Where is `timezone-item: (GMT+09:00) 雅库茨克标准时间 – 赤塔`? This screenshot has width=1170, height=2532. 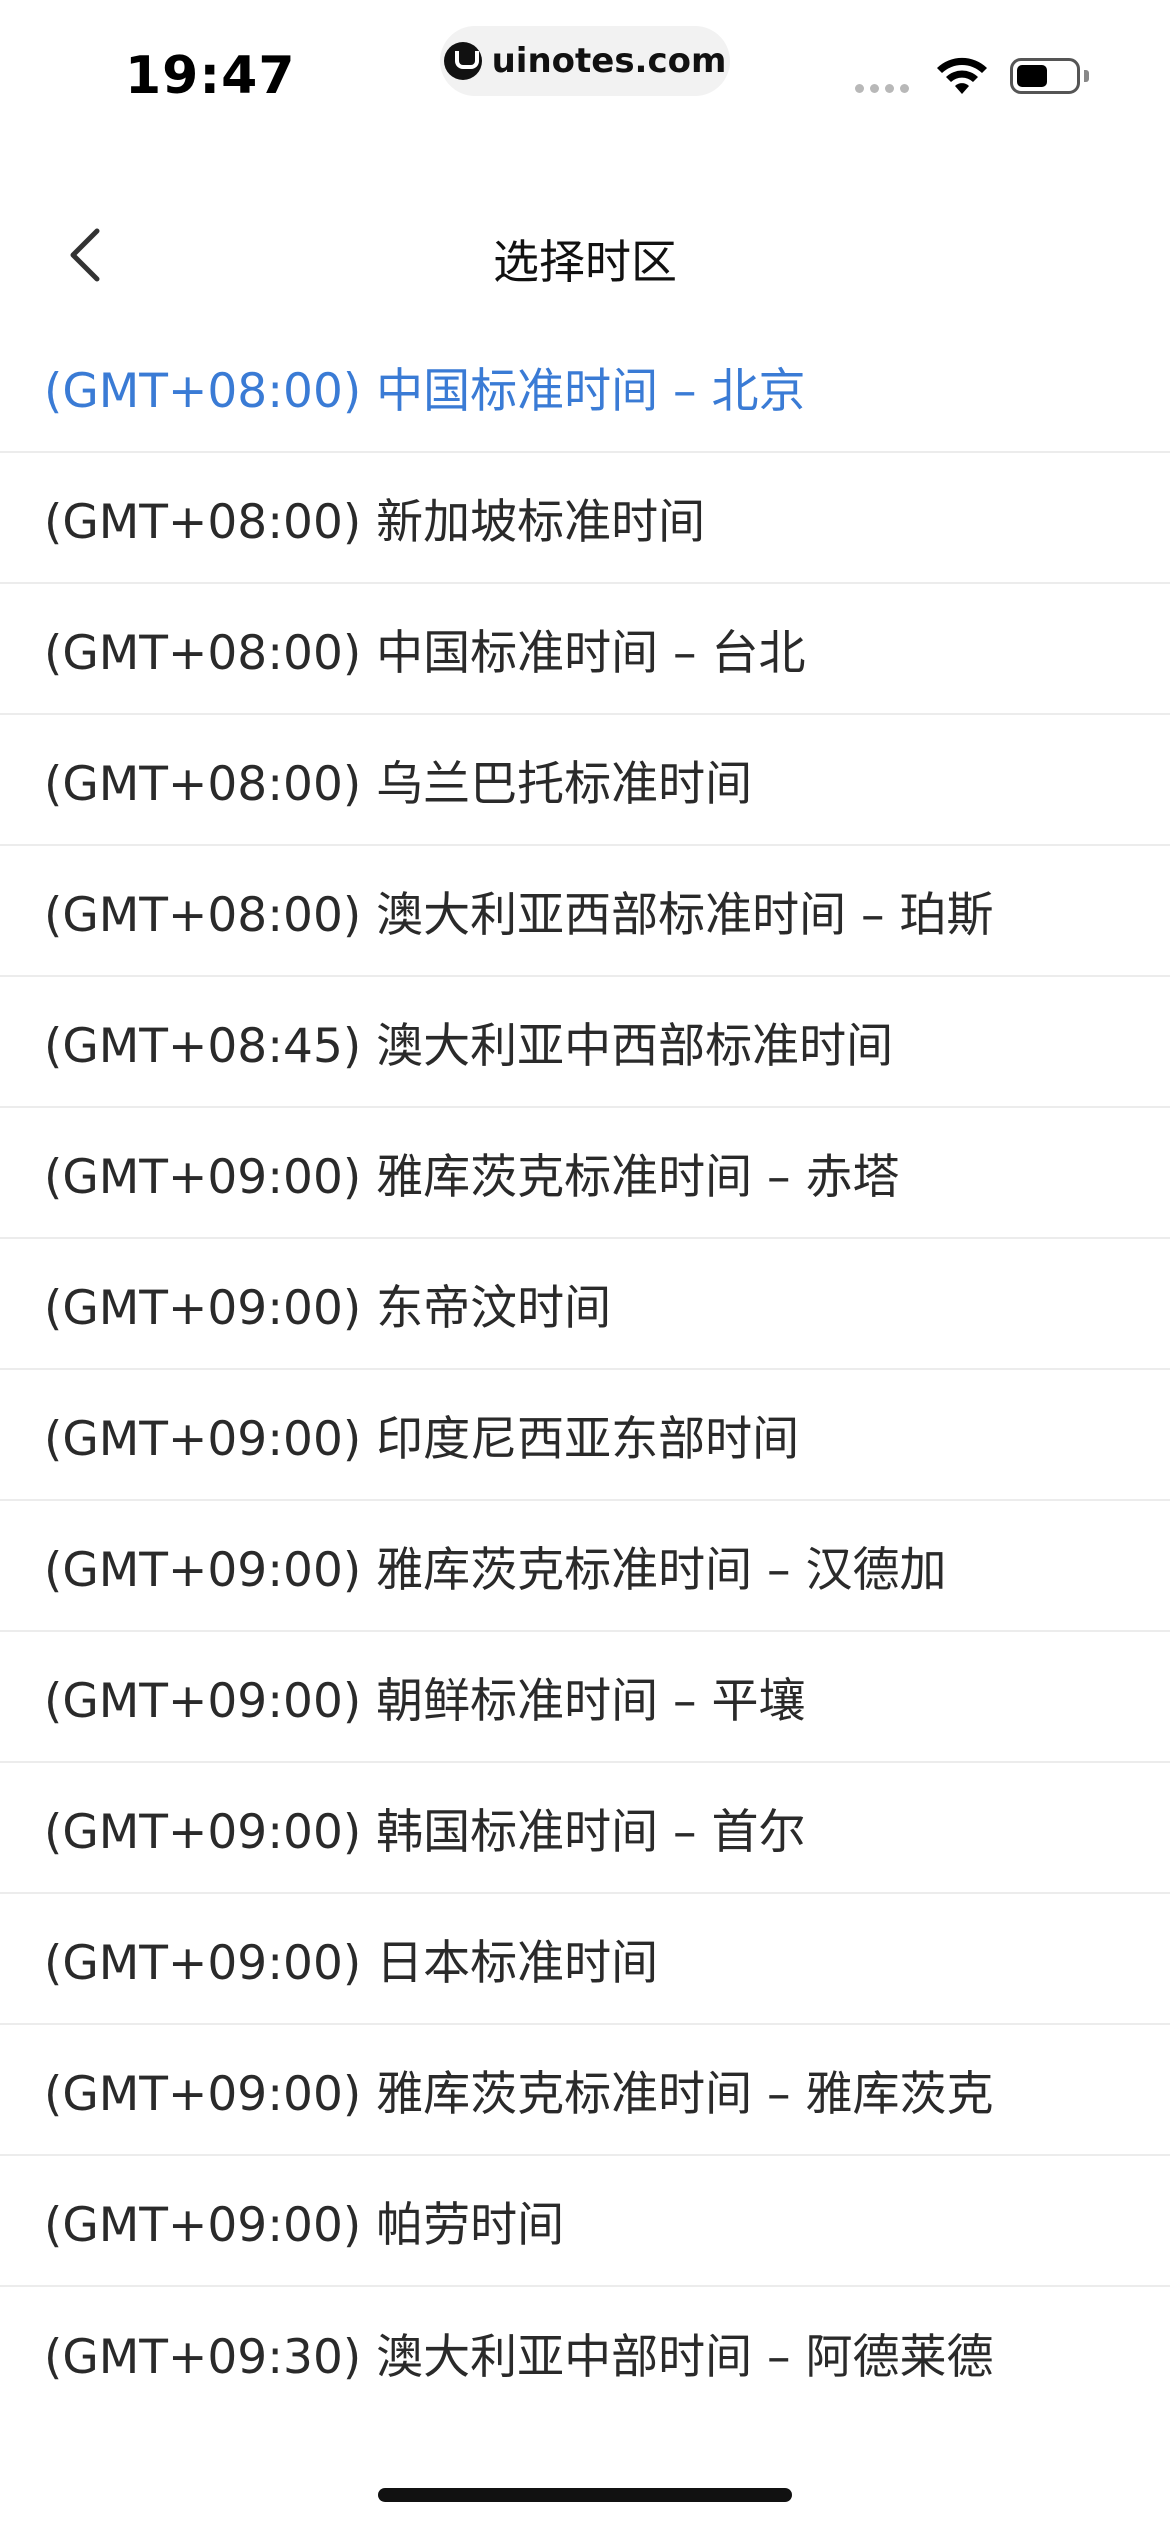 timezone-item: (GMT+09:00) 雅库茨克标准时间 – 赤塔 is located at coordinates (585, 1173).